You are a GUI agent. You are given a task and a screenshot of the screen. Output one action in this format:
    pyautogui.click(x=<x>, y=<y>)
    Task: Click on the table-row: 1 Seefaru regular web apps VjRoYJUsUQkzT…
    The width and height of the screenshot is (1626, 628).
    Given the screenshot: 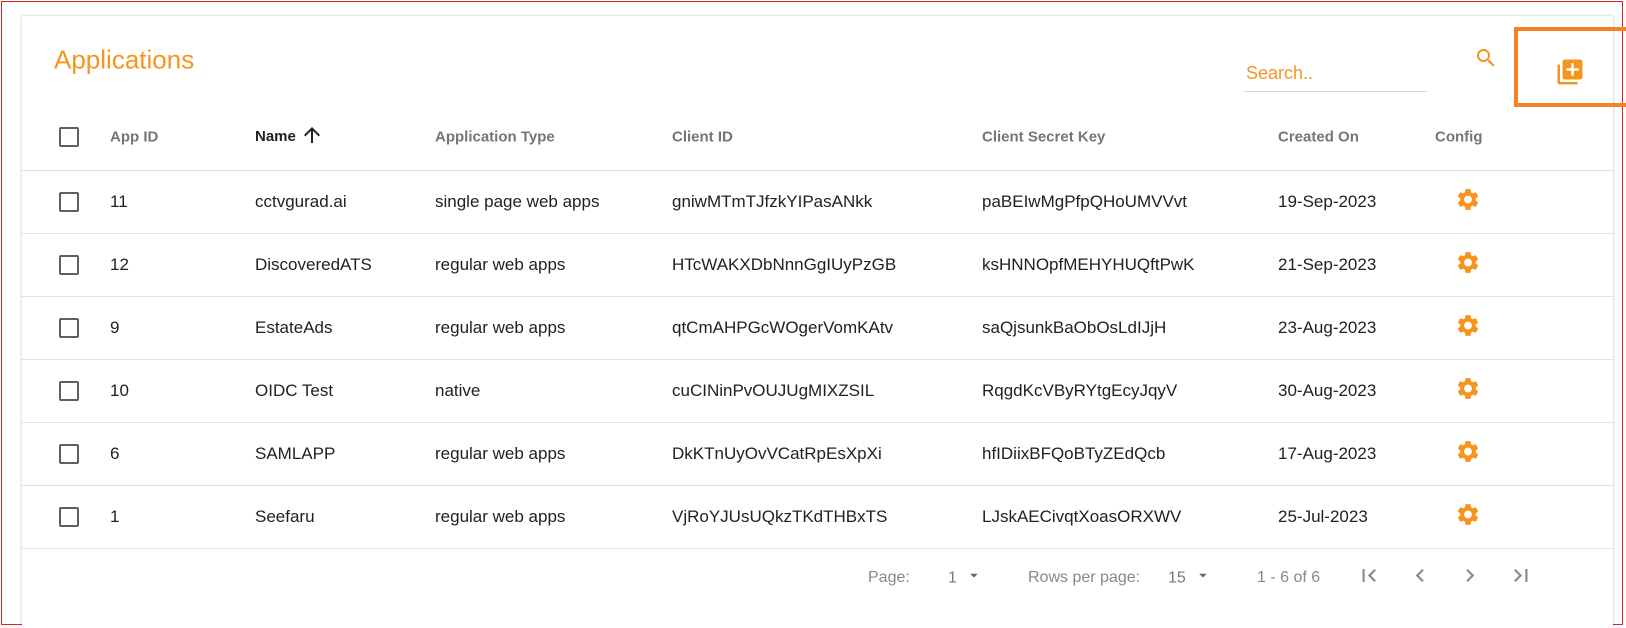 What is the action you would take?
    pyautogui.click(x=817, y=517)
    